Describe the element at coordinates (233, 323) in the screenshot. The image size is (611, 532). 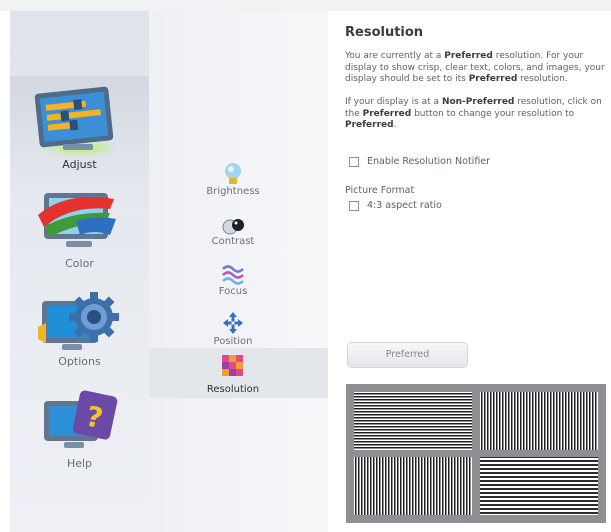
I see `position-arrows-icon` at that location.